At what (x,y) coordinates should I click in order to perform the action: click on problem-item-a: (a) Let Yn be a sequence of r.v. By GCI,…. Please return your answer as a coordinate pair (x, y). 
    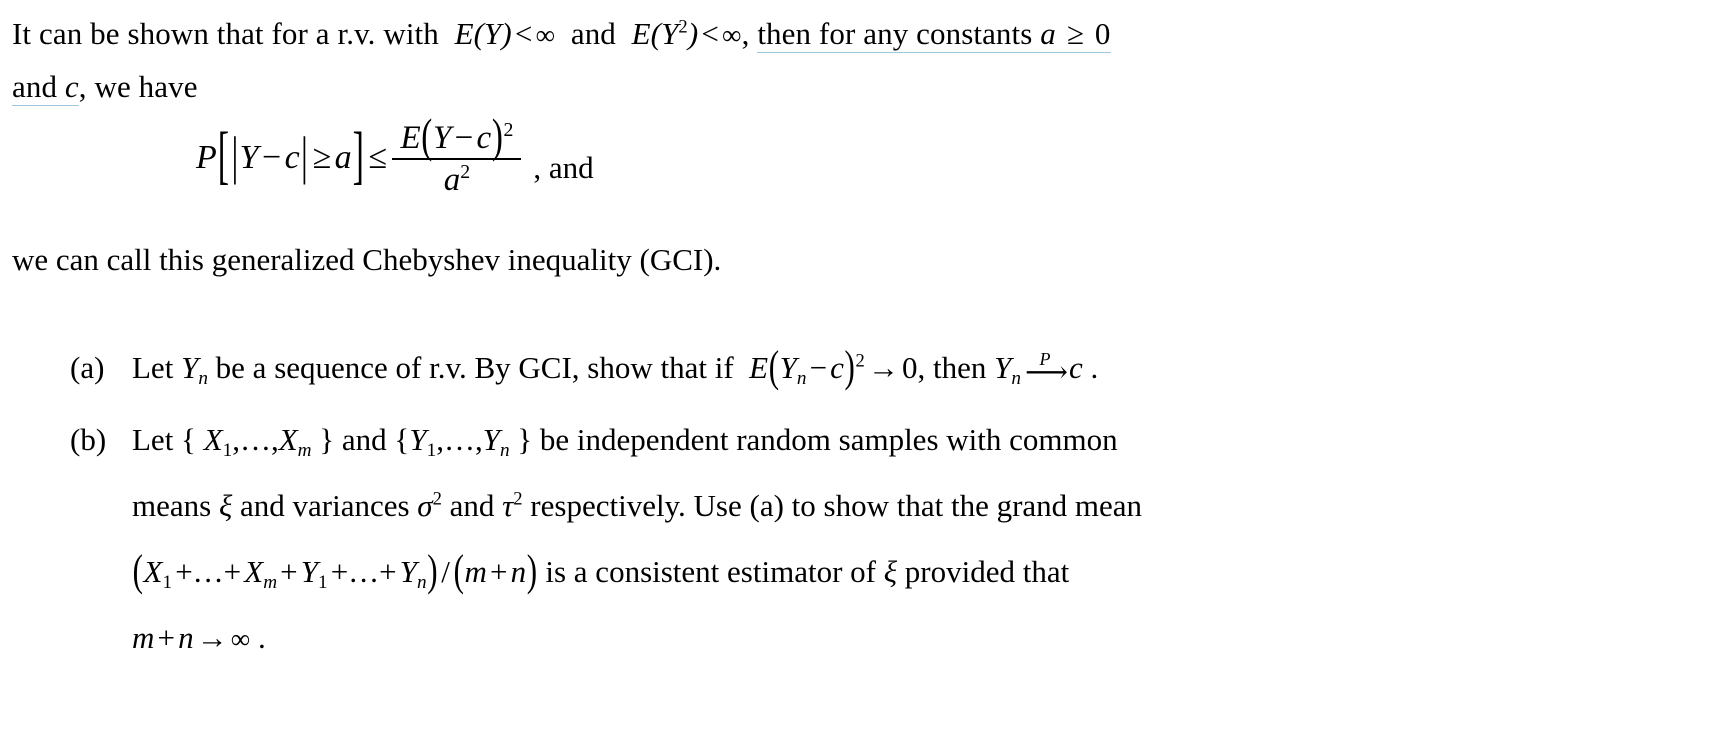
    Looking at the image, I should click on (770, 368).